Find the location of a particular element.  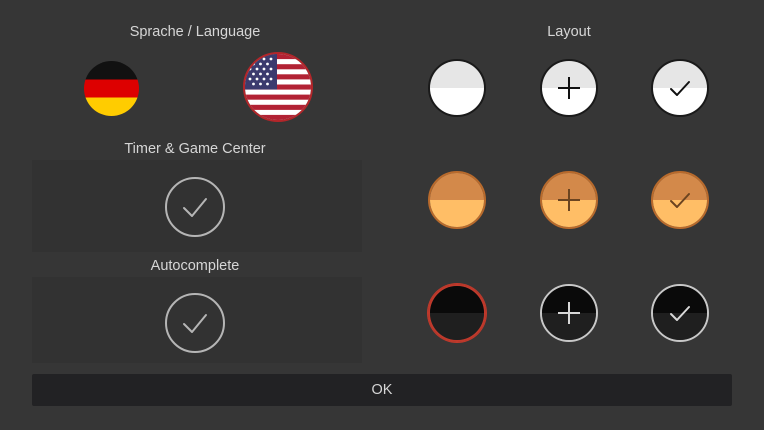

ok-label: OK is located at coordinates (382, 390).